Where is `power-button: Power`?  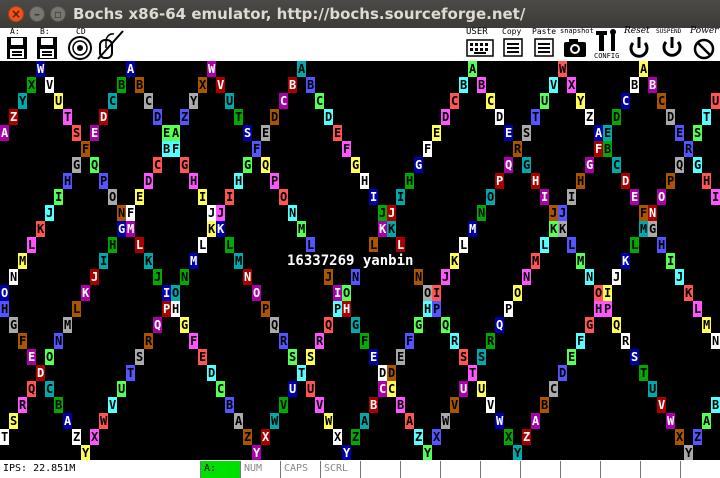 power-button: Power is located at coordinates (705, 43).